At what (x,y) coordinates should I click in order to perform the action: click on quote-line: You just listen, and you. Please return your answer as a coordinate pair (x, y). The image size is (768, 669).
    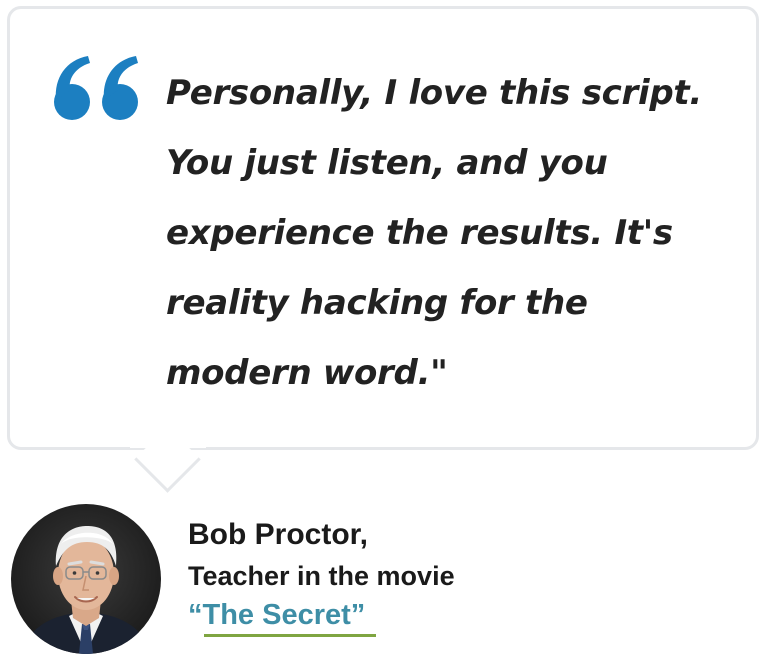
    Looking at the image, I should click on (387, 163).